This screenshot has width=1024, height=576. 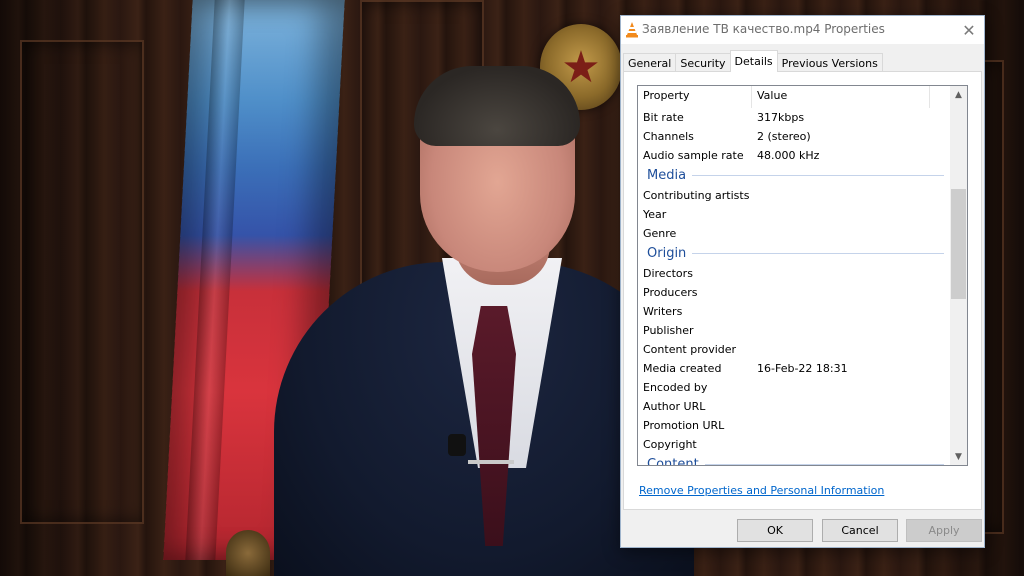 What do you see at coordinates (248, 553) in the screenshot?
I see `desk-ornament` at bounding box center [248, 553].